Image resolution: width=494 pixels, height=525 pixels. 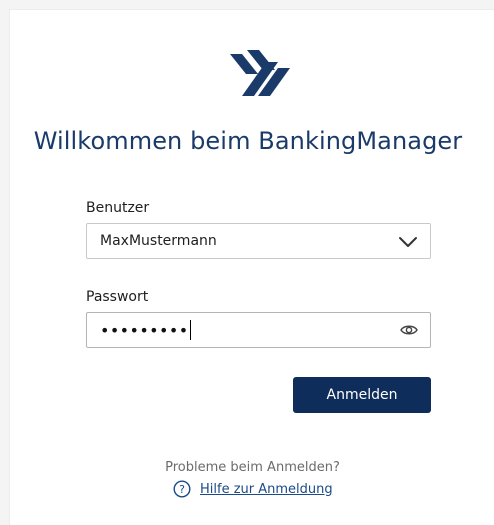 What do you see at coordinates (117, 297) in the screenshot?
I see `password-label: Passwort` at bounding box center [117, 297].